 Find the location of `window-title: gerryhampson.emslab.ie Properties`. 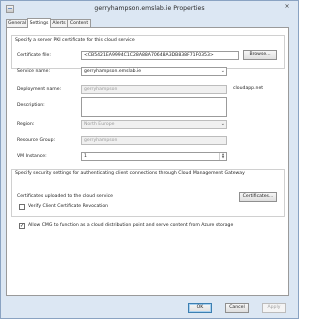

window-title: gerryhampson.emslab.ie Properties is located at coordinates (149, 8).